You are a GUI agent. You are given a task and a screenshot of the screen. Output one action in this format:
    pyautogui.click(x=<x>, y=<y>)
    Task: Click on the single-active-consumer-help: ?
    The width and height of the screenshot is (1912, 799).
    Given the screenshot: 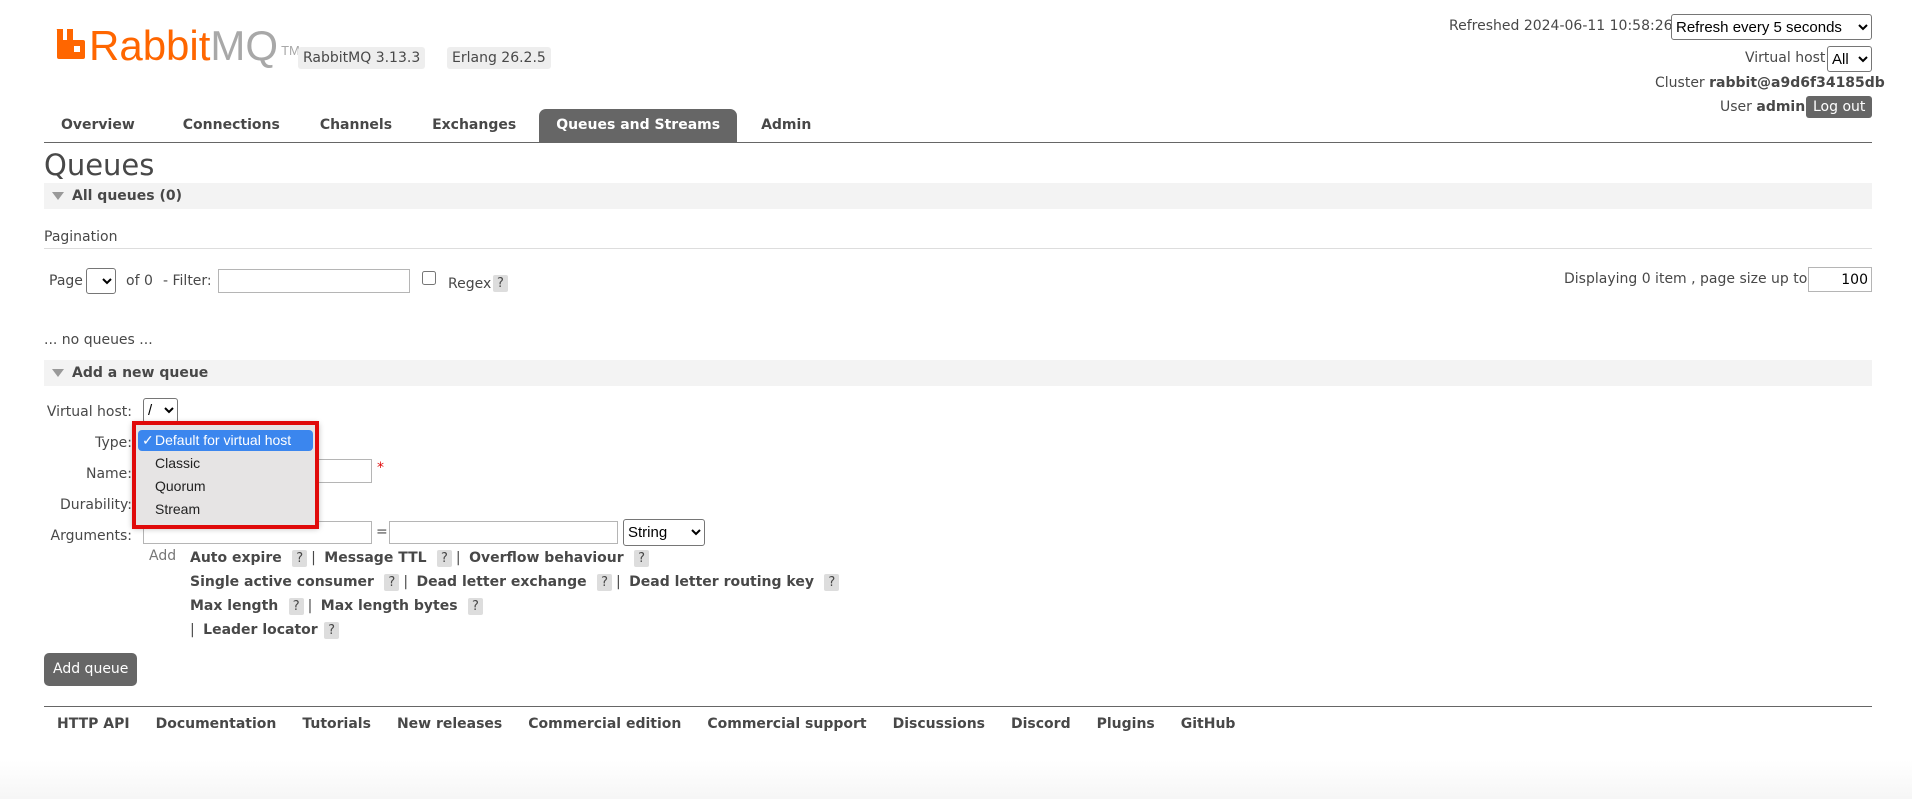 What is the action you would take?
    pyautogui.click(x=392, y=582)
    